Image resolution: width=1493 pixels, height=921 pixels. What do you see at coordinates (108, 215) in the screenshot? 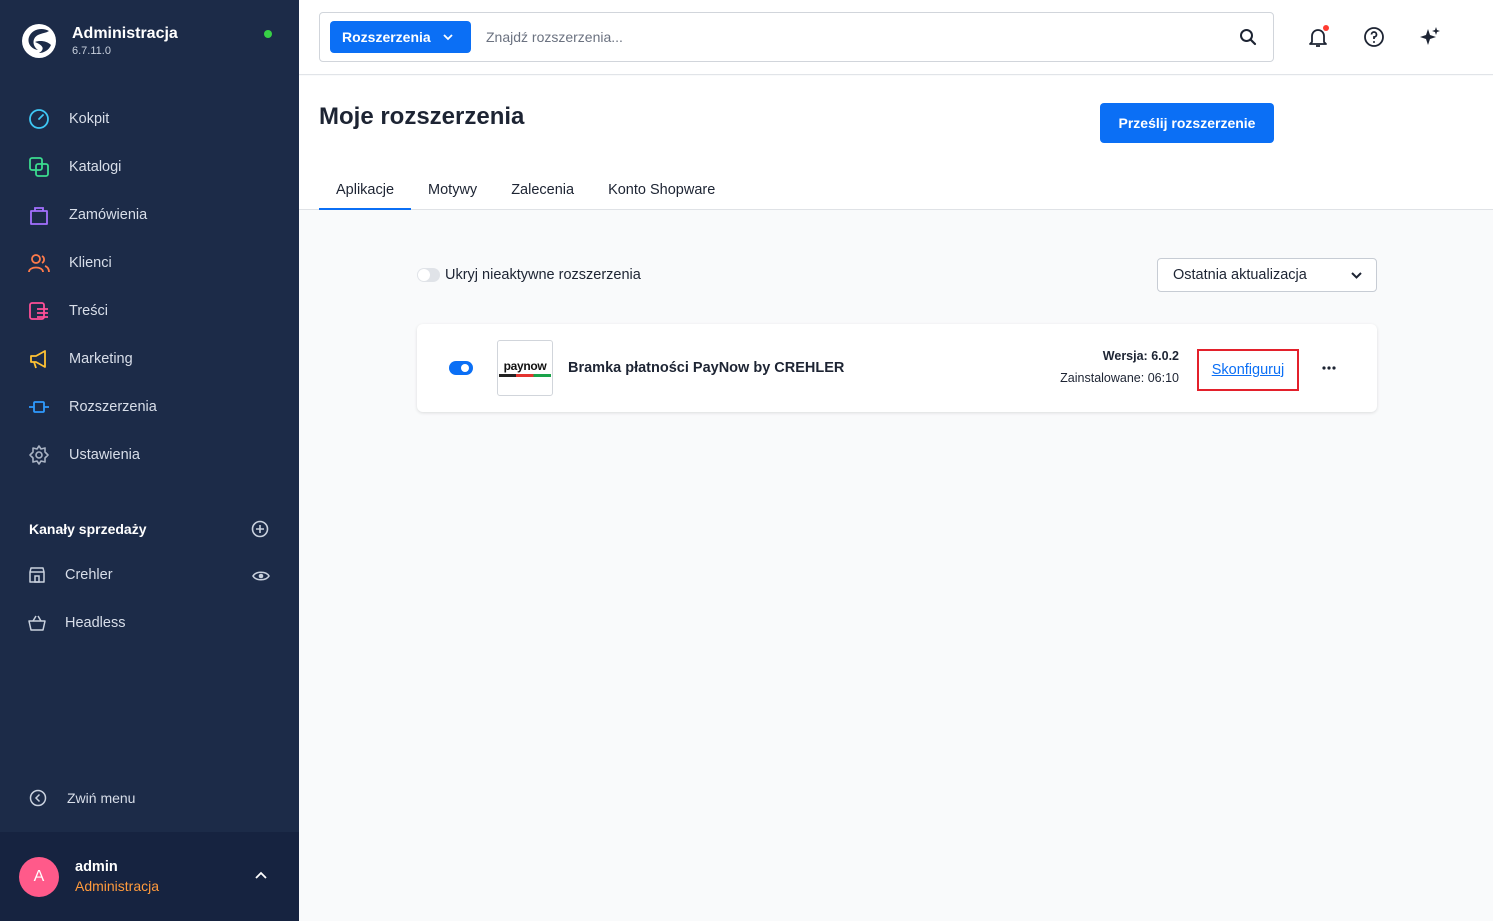
I see `sidebar-item-label: Zamówienia` at bounding box center [108, 215].